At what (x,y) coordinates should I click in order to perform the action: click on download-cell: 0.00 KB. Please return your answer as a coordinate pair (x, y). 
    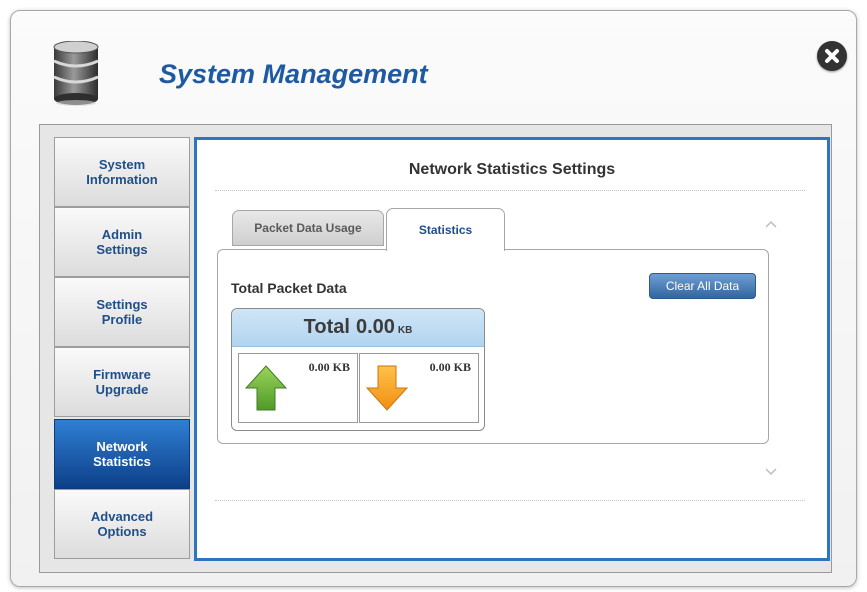
    Looking at the image, I should click on (419, 388).